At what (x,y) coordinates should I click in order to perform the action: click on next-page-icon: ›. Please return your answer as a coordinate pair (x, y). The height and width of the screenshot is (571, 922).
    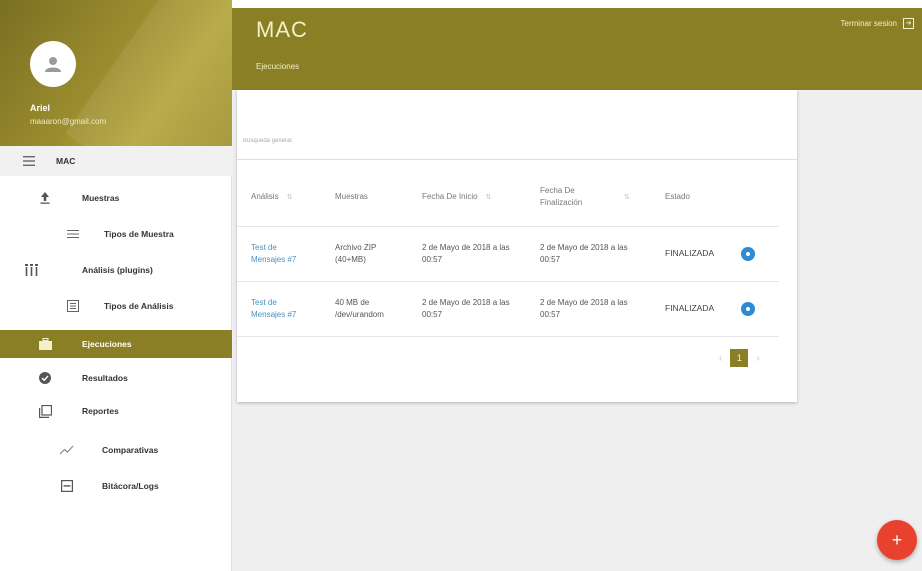
    Looking at the image, I should click on (757, 358).